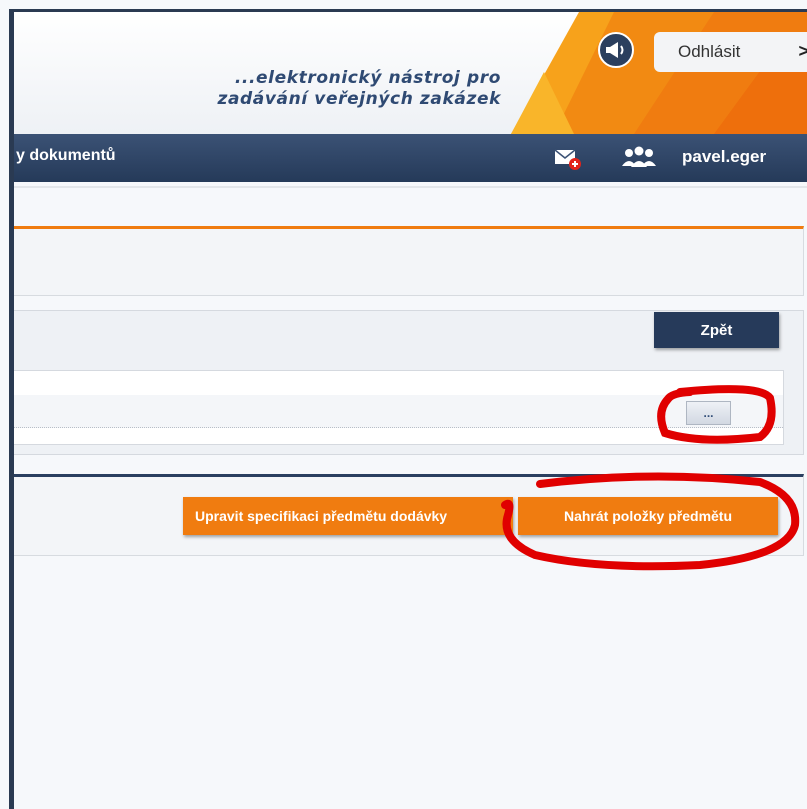  Describe the element at coordinates (648, 516) in the screenshot. I see `upload-items-button: Nahrát položky předmětu` at that location.